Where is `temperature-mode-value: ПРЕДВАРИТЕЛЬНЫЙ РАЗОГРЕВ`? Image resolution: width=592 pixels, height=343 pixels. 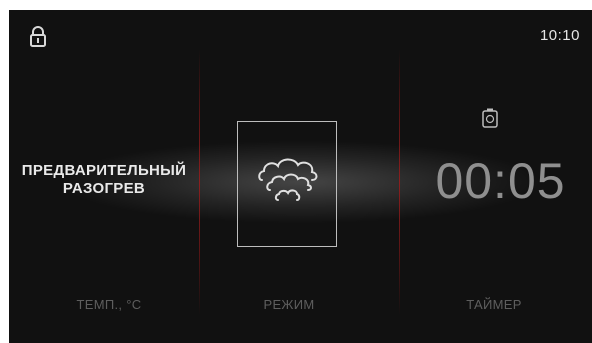
temperature-mode-value: ПРЕДВАРИТЕЛЬНЫЙ РАЗОГРЕВ is located at coordinates (104, 180).